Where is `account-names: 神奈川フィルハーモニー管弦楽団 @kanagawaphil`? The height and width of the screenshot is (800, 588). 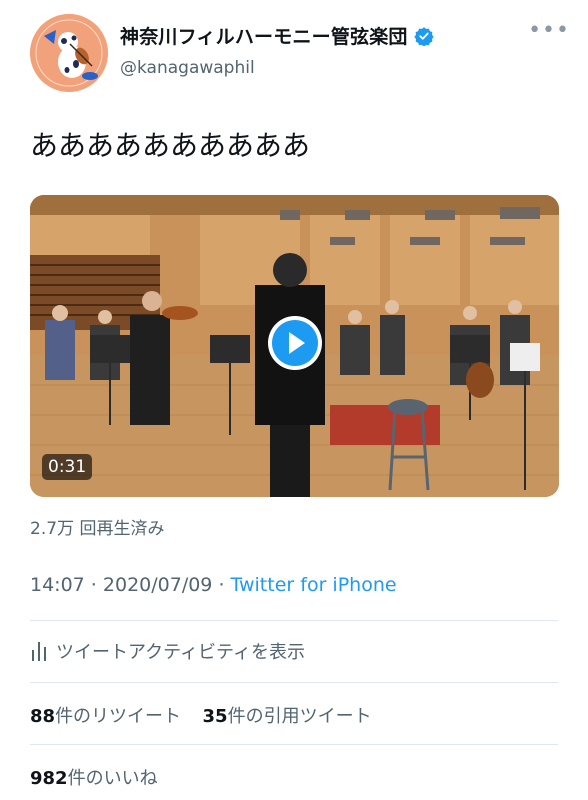 account-names: 神奈川フィルハーモニー管弦楽団 @kanagawaphil is located at coordinates (277, 50).